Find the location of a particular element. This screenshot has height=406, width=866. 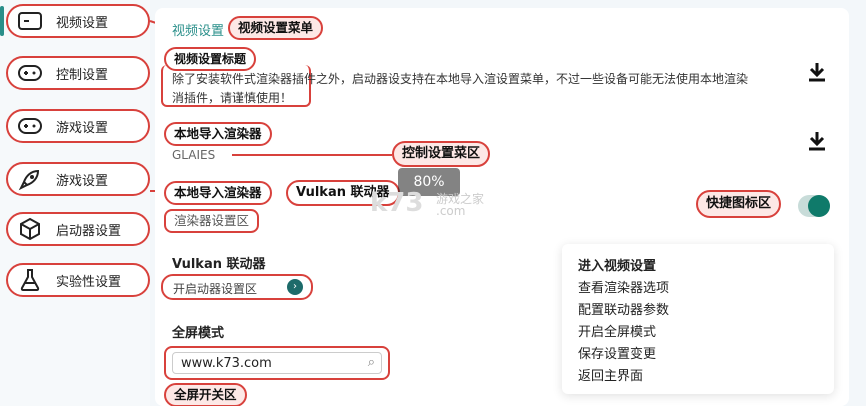

annotation-connector is located at coordinates (312, 155).